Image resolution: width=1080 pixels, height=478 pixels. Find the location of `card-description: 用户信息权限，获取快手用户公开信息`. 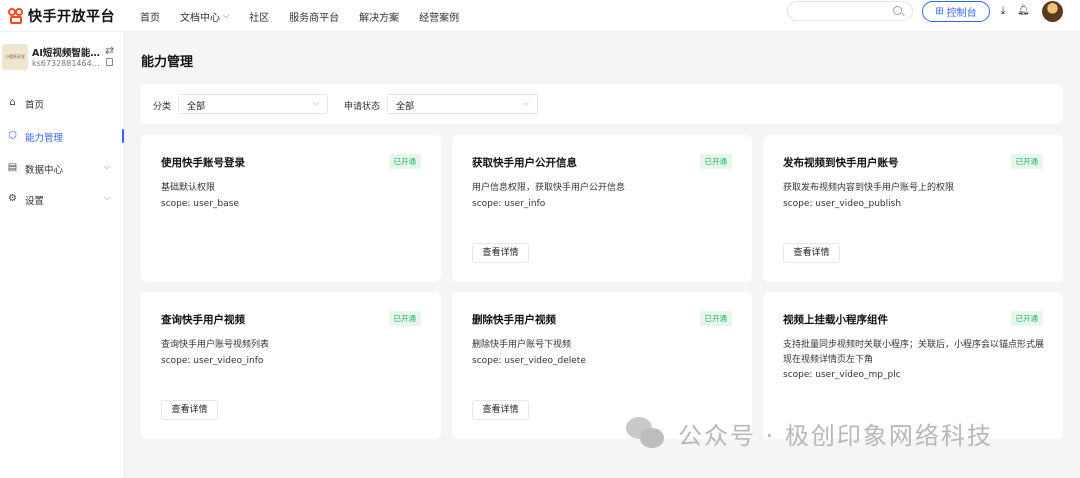

card-description: 用户信息权限，获取快手用户公开信息 is located at coordinates (549, 188).